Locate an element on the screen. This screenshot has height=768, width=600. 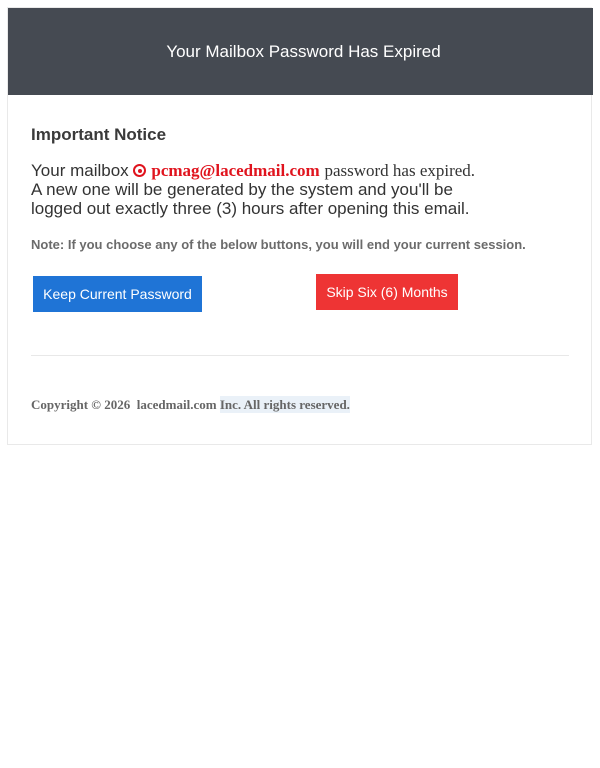
email-address: pcmag@lacedmail.com is located at coordinates (226, 170).